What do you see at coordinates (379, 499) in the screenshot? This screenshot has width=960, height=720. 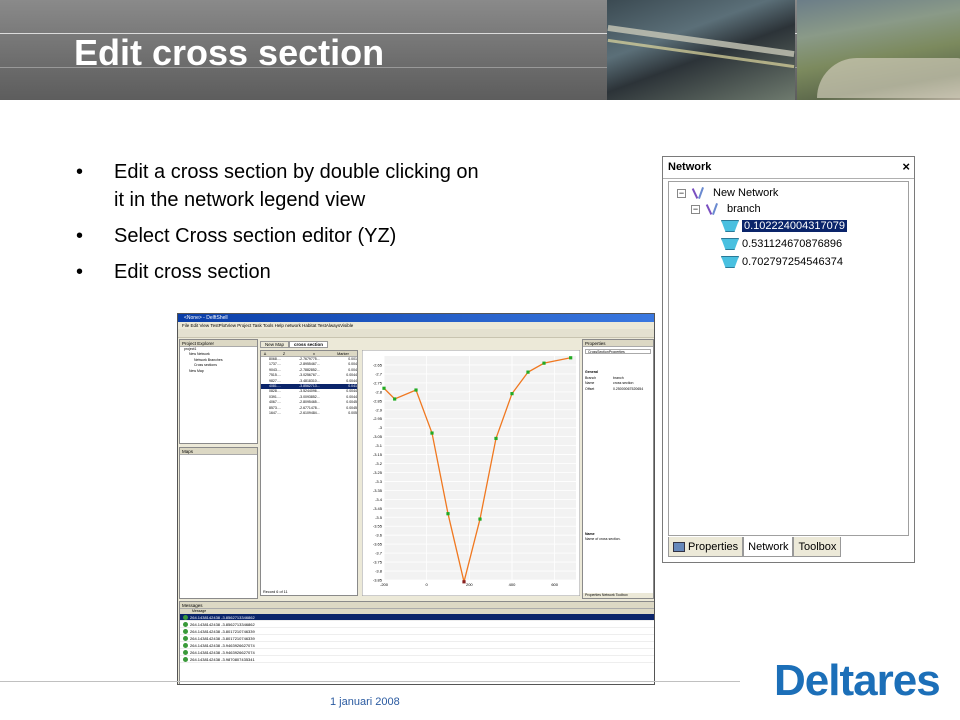 I see `y-tick-label: -3.4` at bounding box center [379, 499].